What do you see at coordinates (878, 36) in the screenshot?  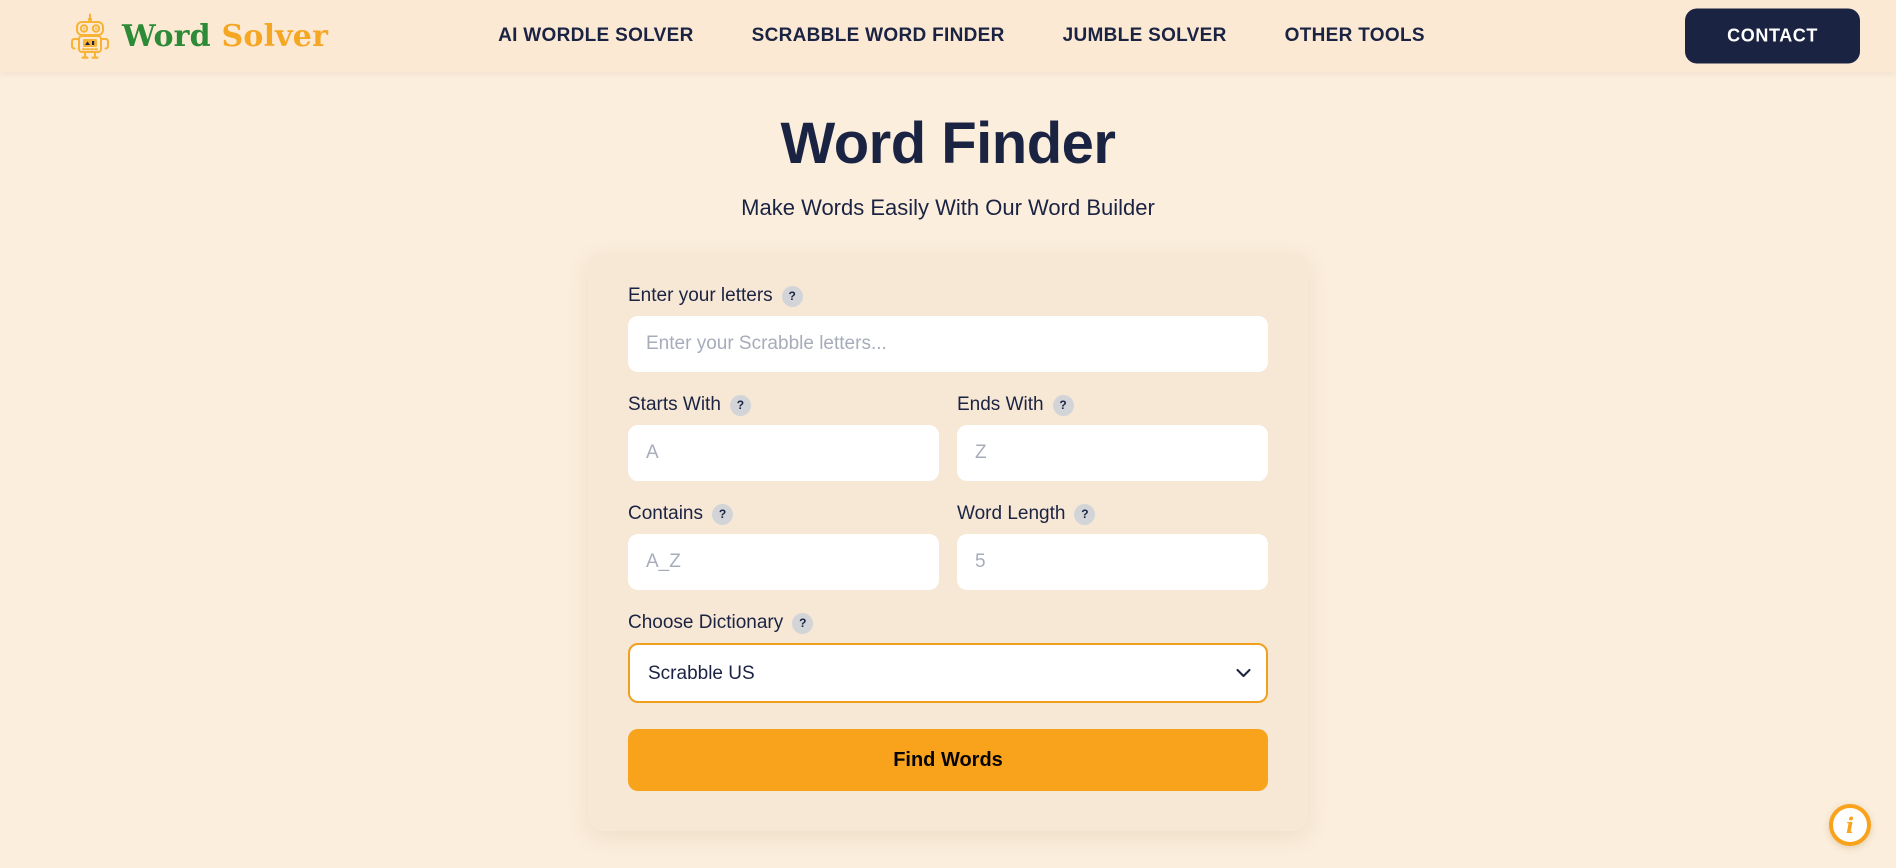 I see `nav-item-scrabble-word-finder: SCRABBLE WORD FINDER` at bounding box center [878, 36].